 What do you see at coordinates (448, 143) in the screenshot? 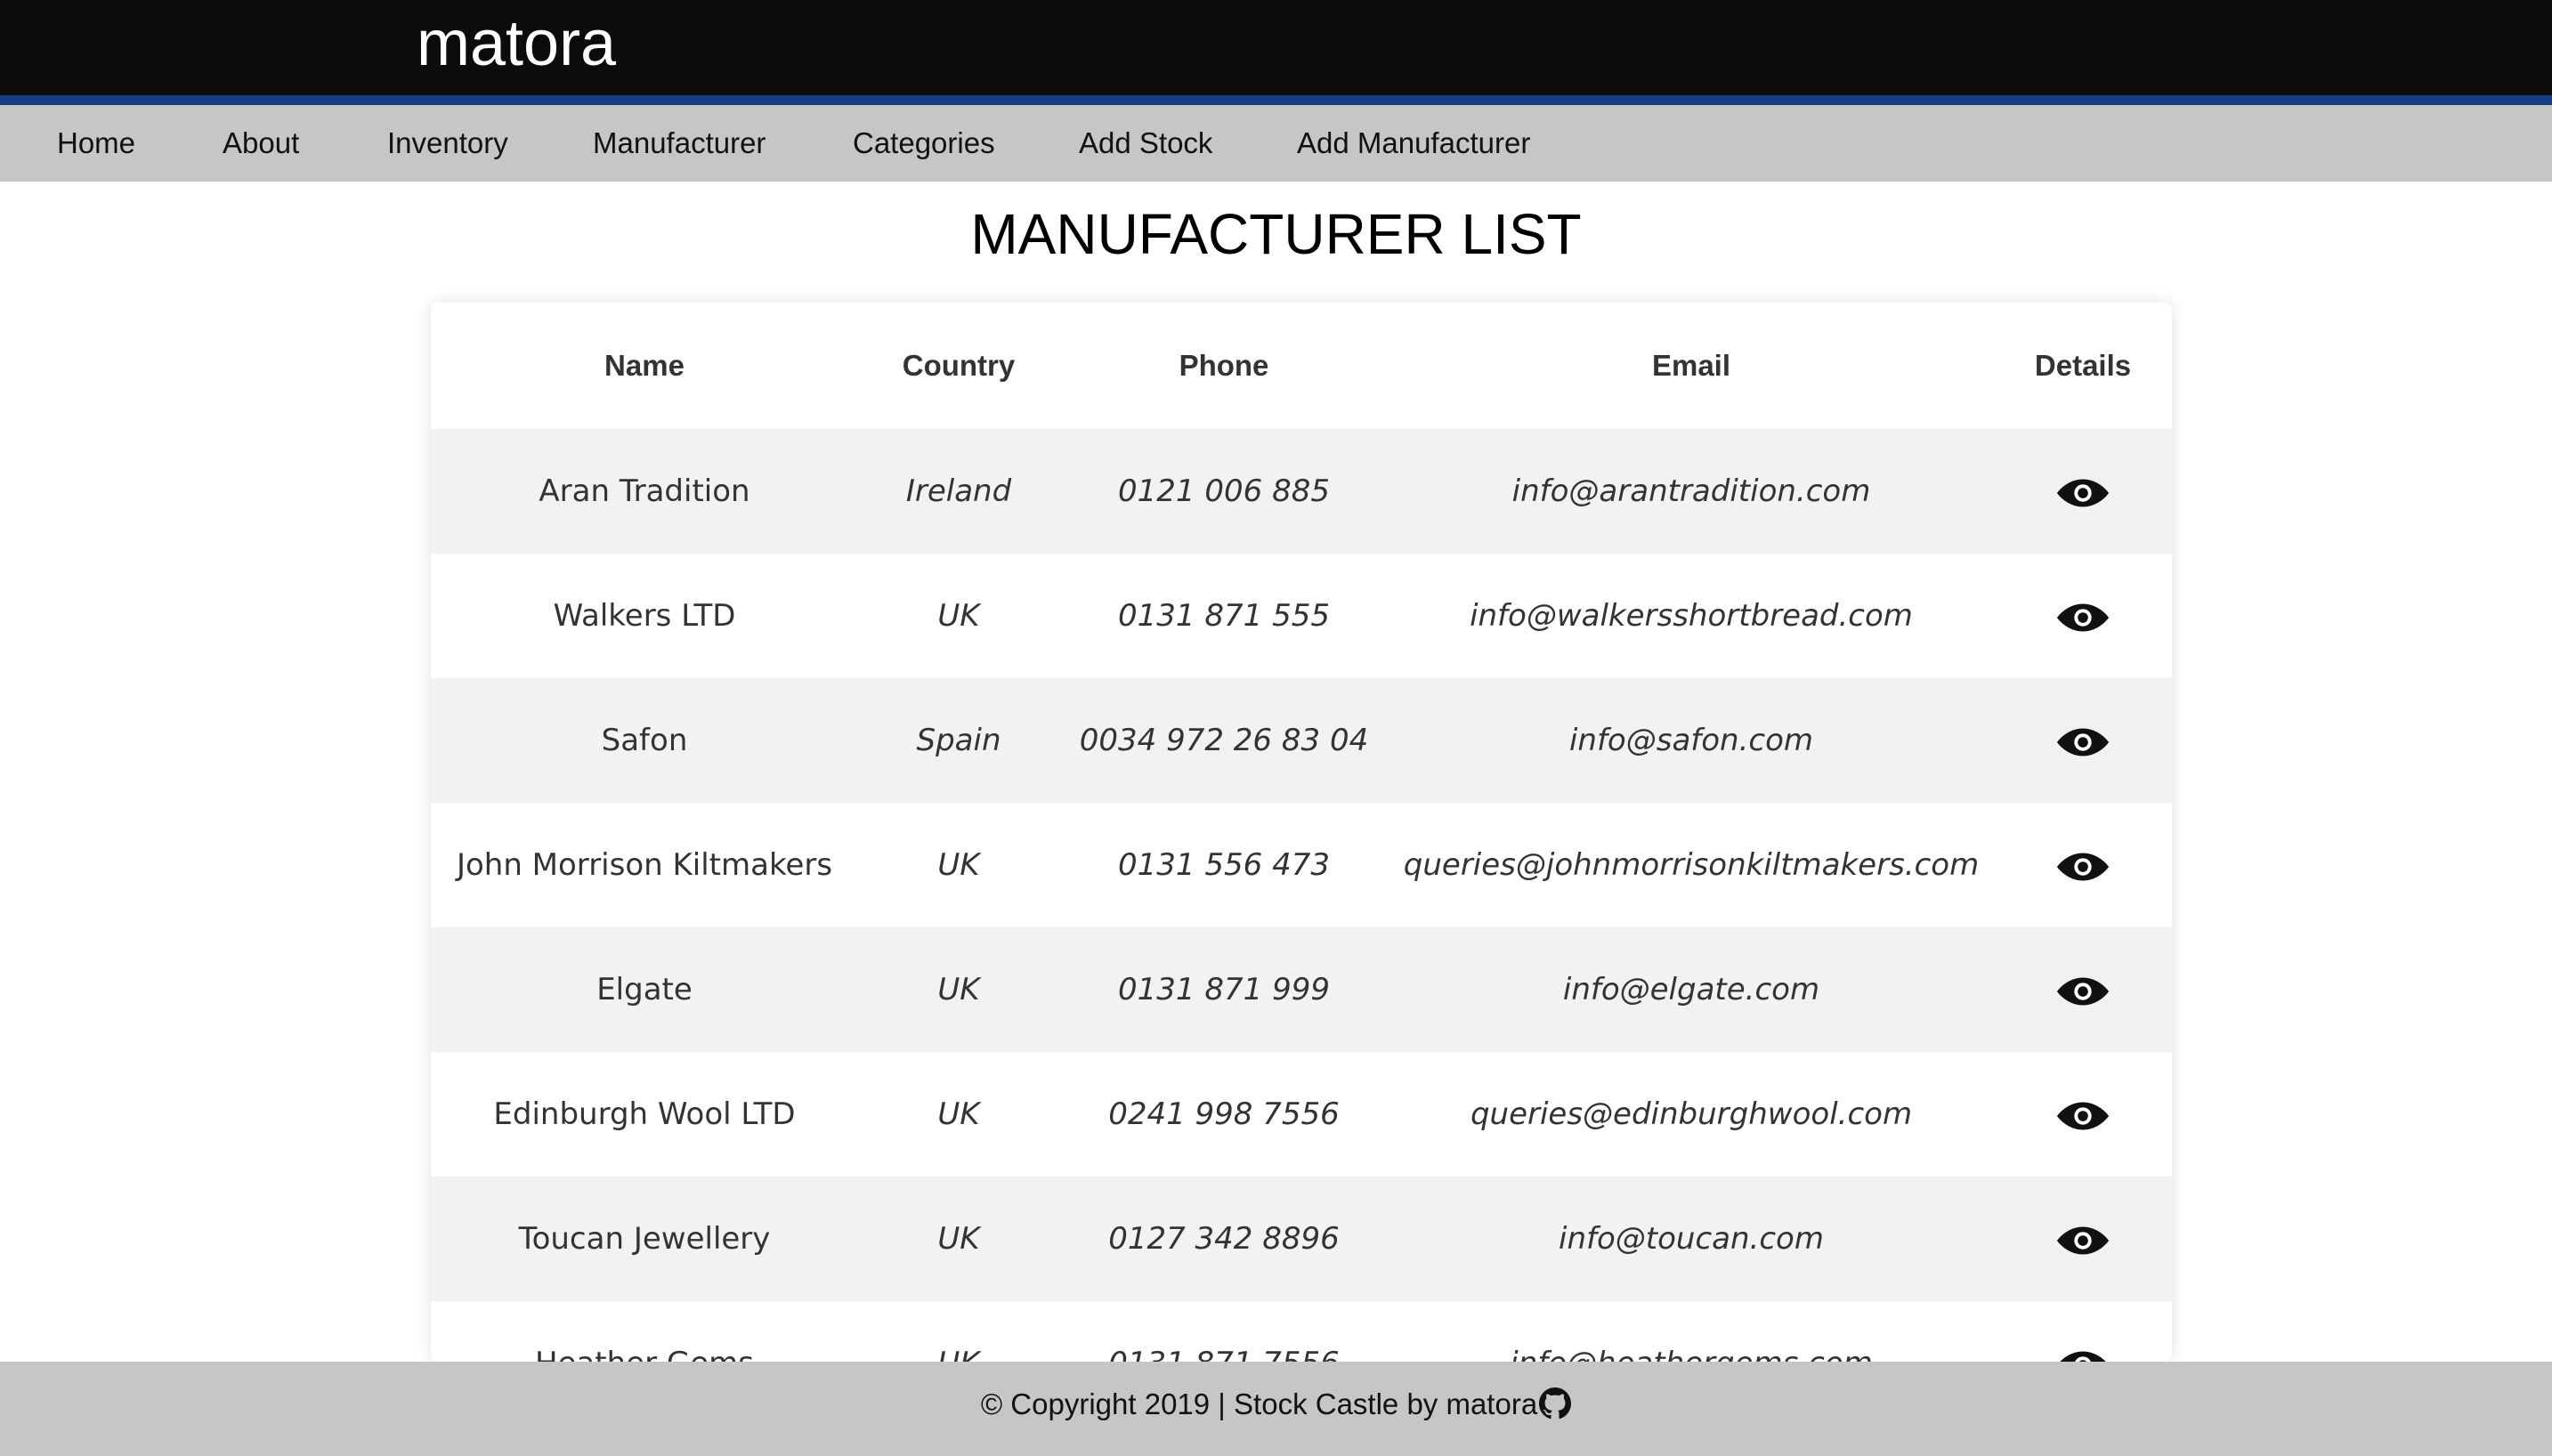
I see `nav-inventory: Inventory` at bounding box center [448, 143].